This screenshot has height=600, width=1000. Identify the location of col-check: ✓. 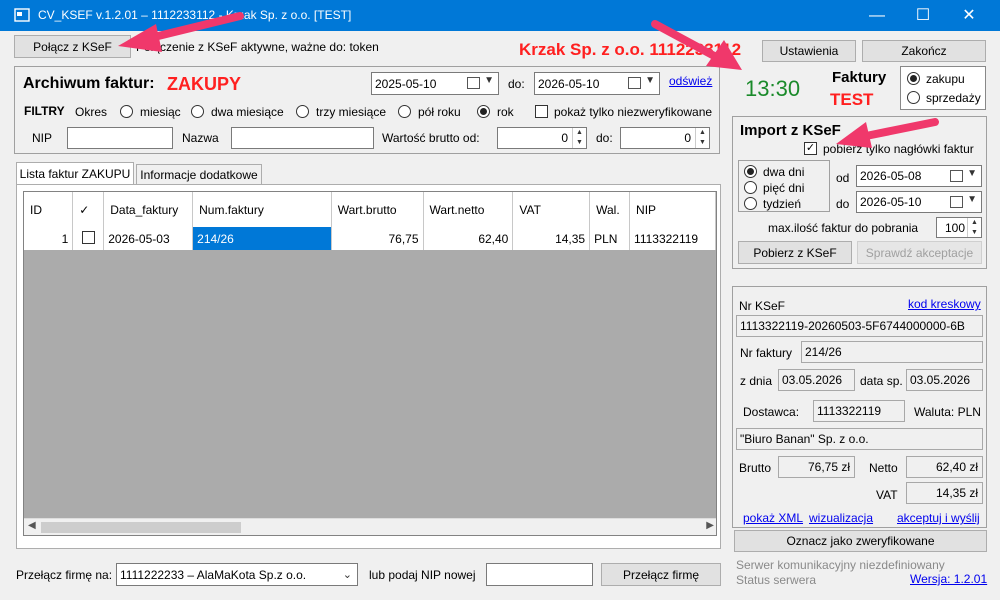
(88, 209).